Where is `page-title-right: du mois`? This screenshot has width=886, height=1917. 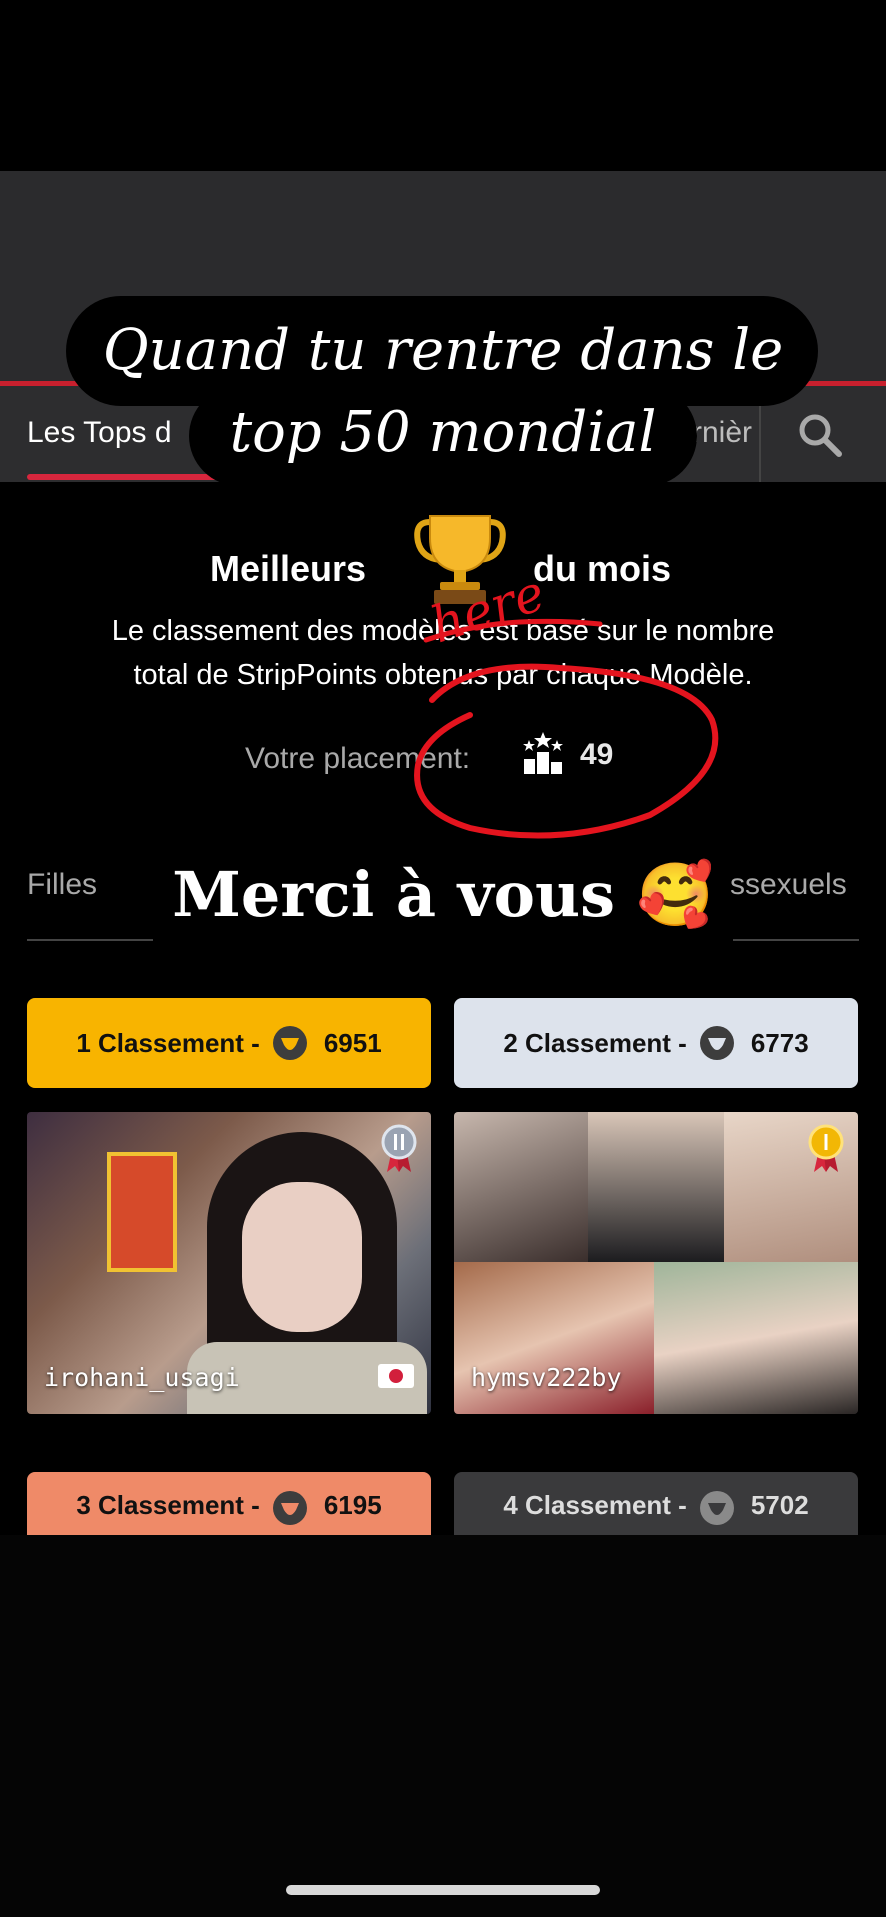 page-title-right: du mois is located at coordinates (602, 568).